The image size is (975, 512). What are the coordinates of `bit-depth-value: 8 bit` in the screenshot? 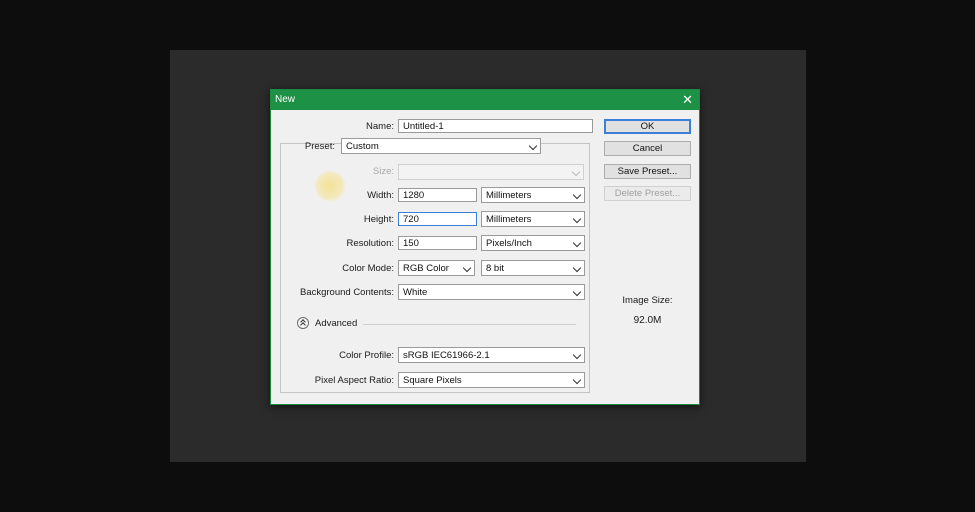 It's located at (495, 268).